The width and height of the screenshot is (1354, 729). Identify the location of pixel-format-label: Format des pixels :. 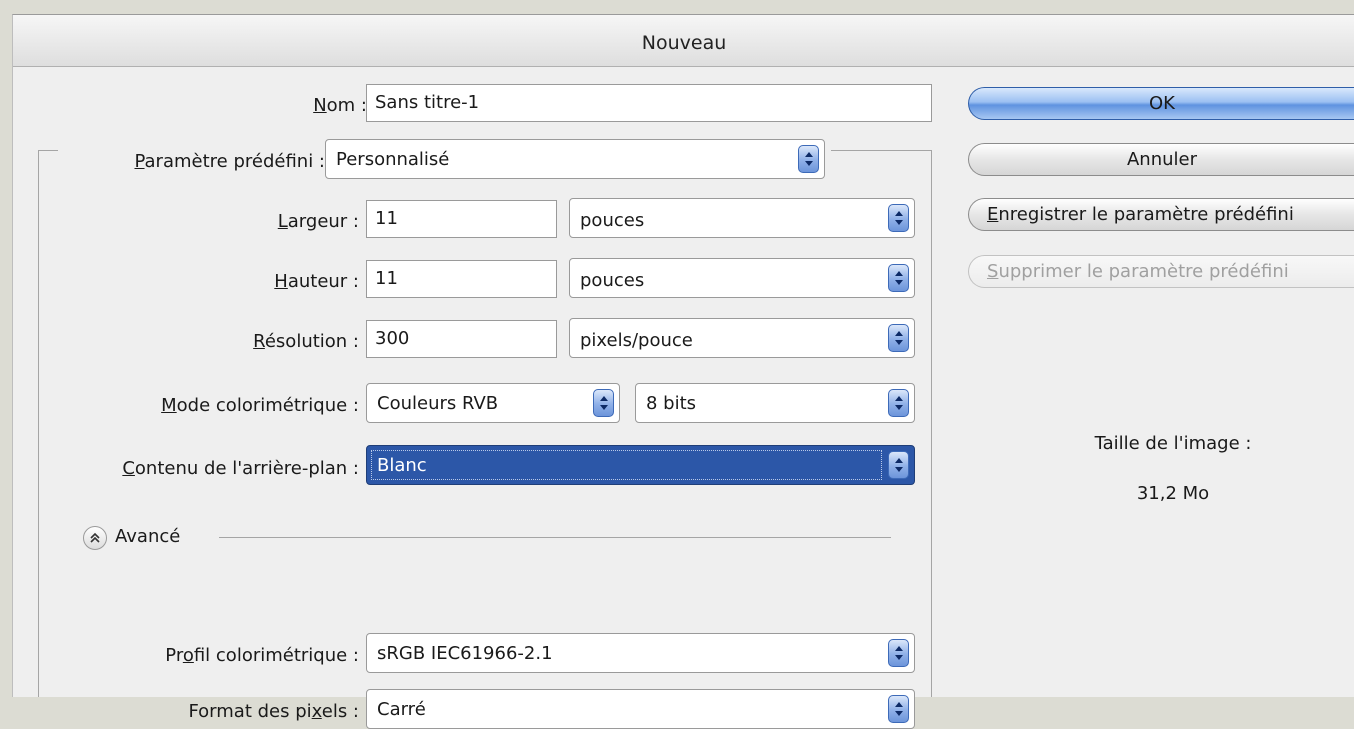
(273, 711).